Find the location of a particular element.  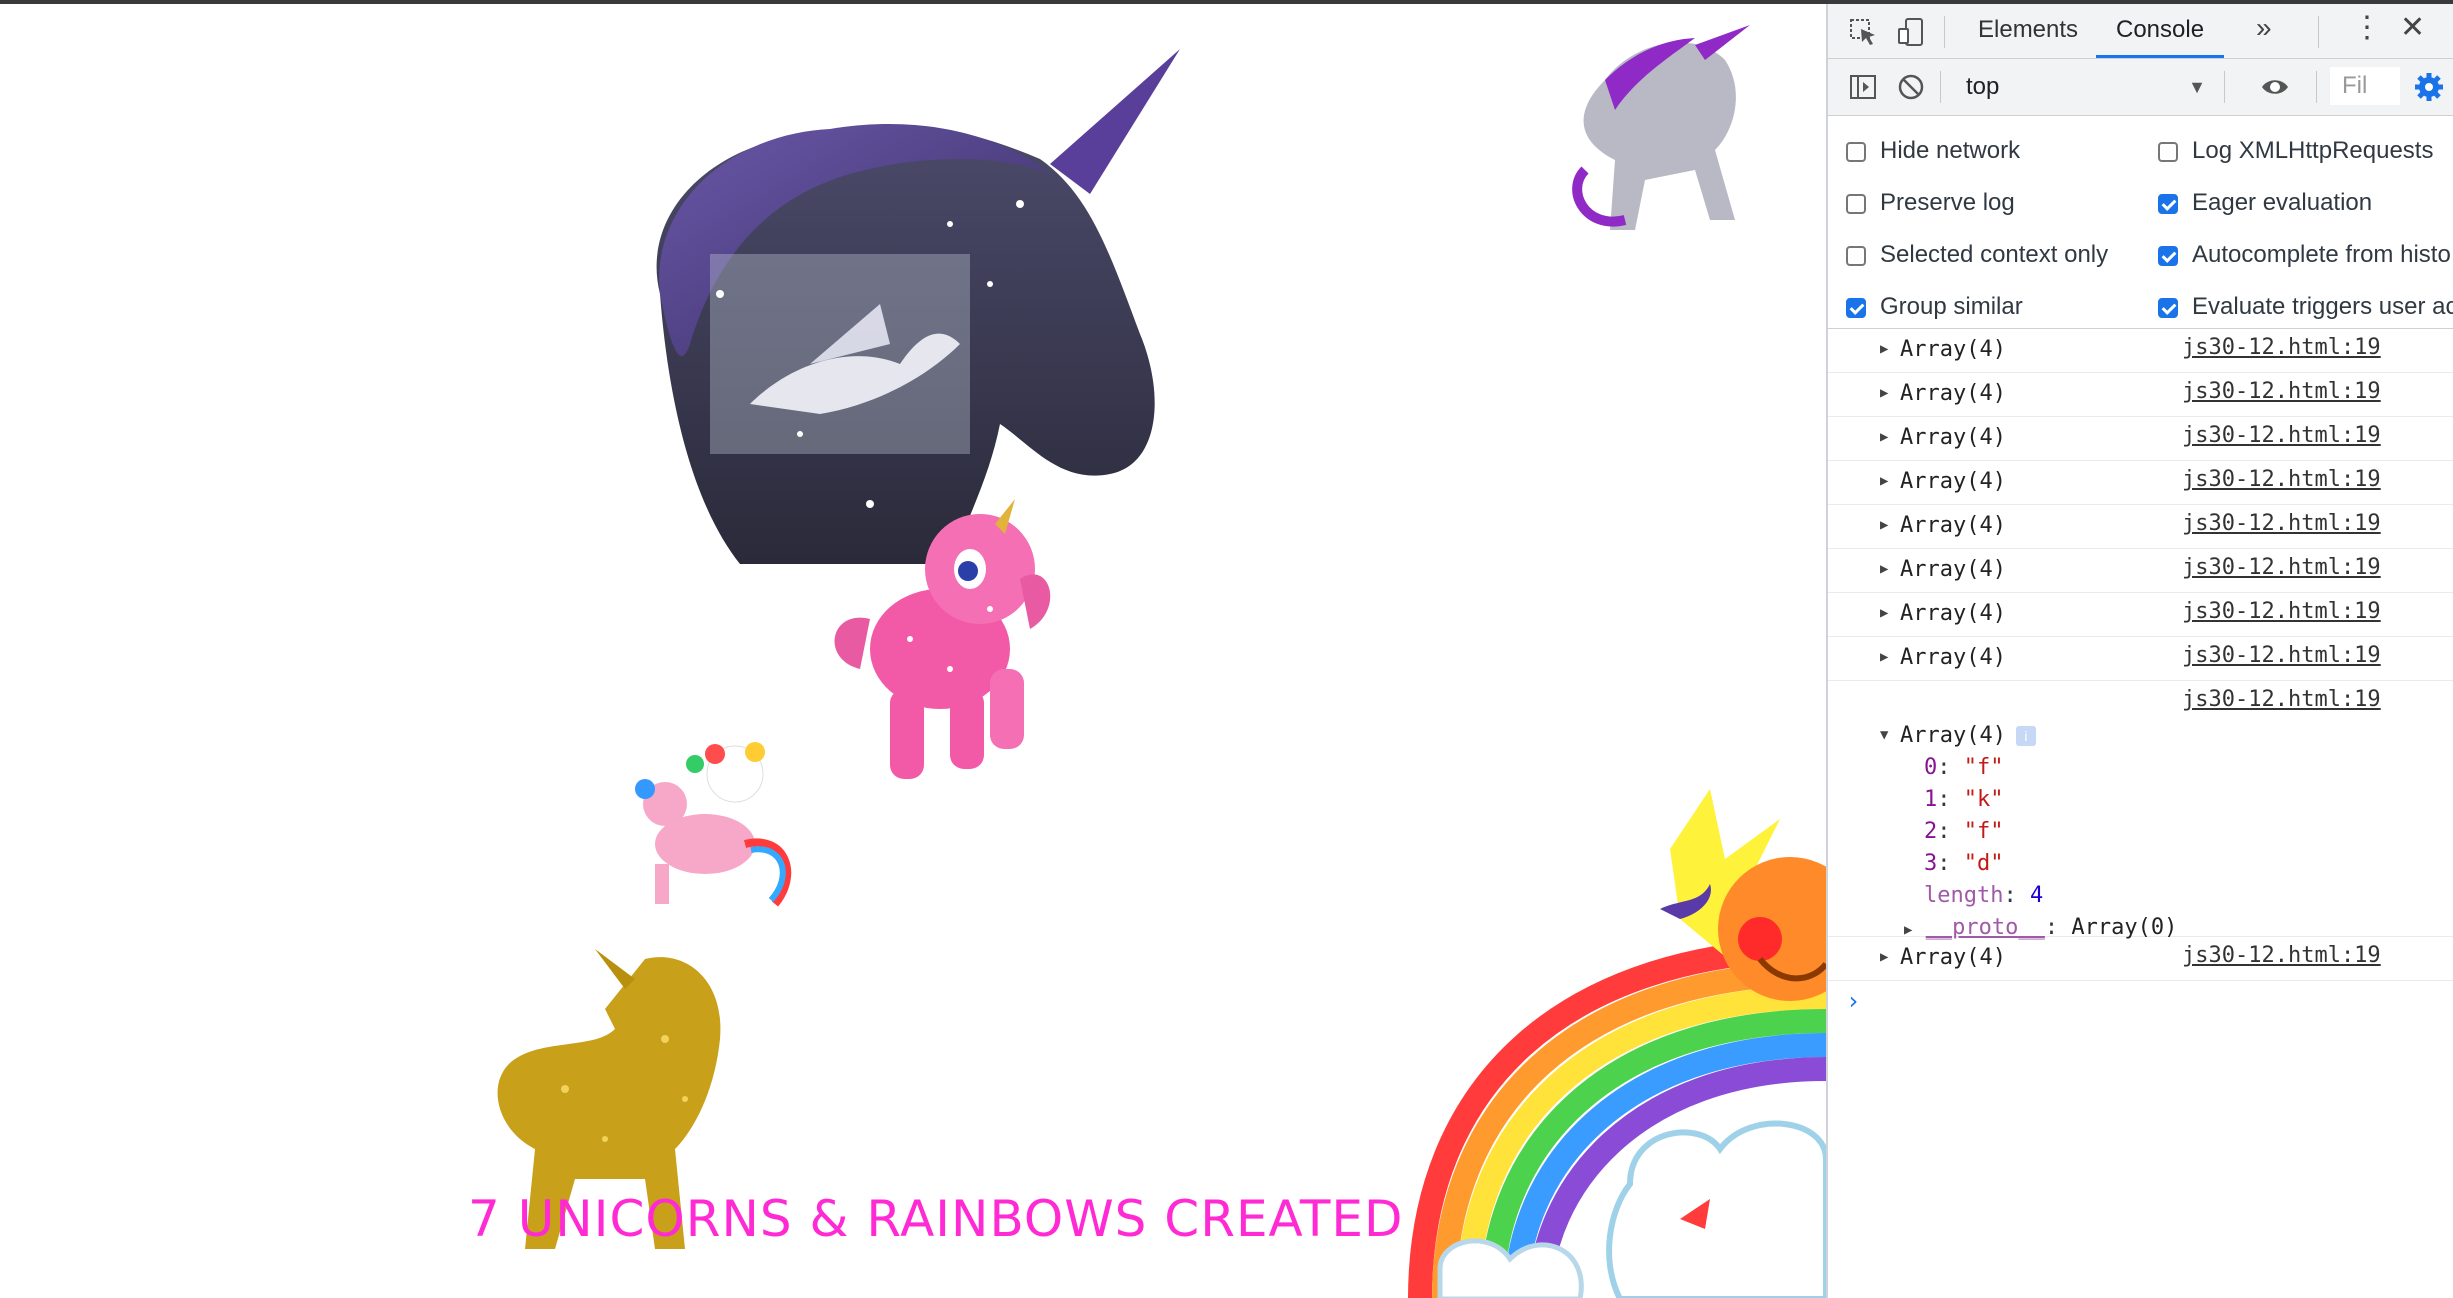

array-item: 0: "f" is located at coordinates (1964, 767).